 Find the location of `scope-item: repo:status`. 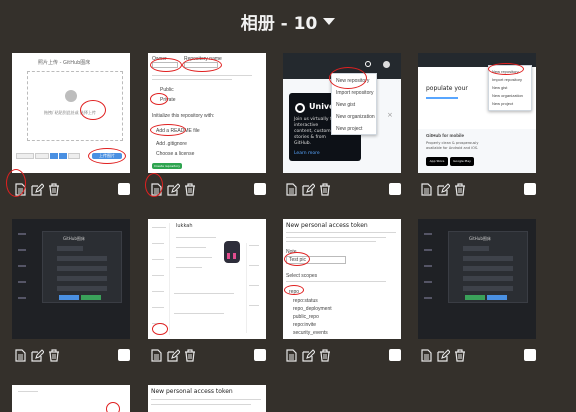

scope-item: repo:status is located at coordinates (305, 301).